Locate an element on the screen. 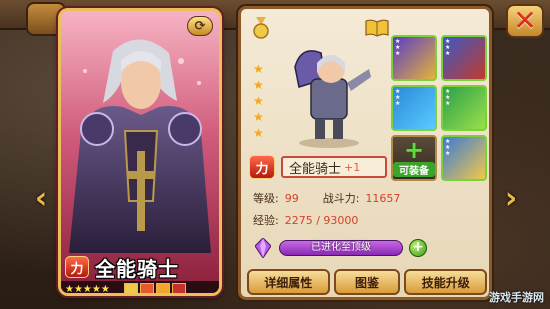  gem-icon is located at coordinates (263, 248).